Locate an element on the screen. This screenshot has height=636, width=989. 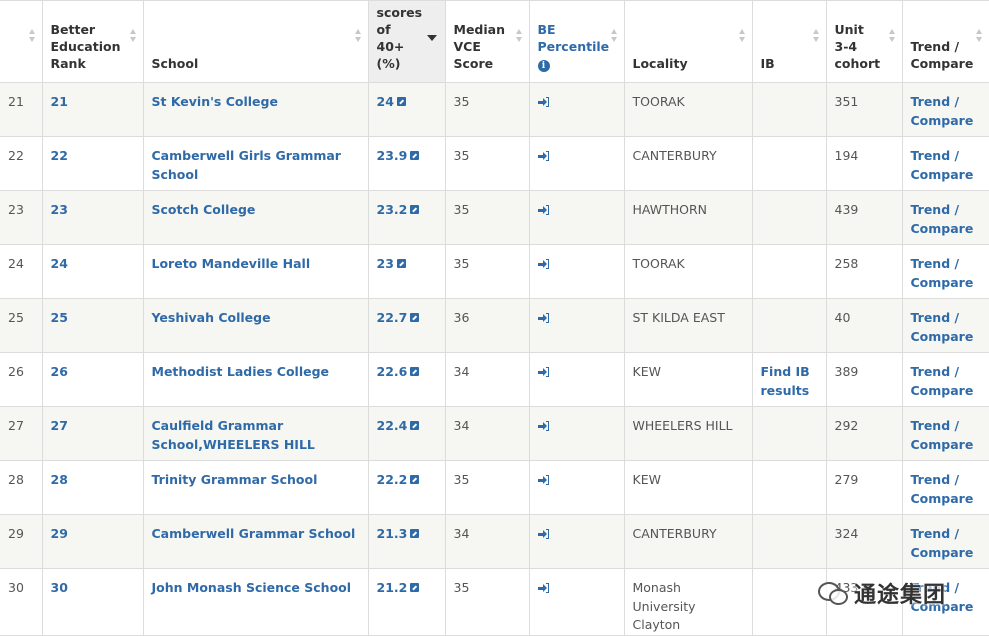
scores-link: 22.7 is located at coordinates (392, 317).